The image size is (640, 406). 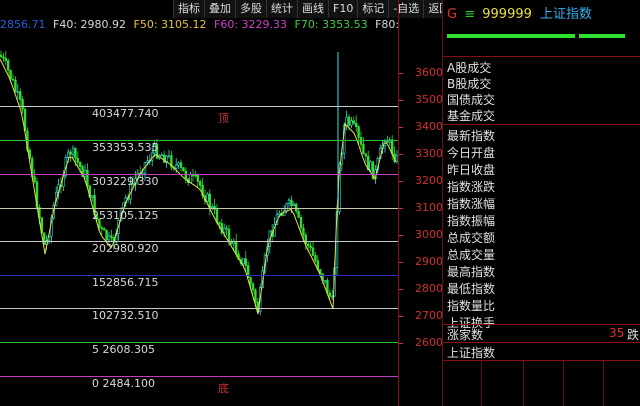 I want to click on advancers-count: 35, so click(x=617, y=333).